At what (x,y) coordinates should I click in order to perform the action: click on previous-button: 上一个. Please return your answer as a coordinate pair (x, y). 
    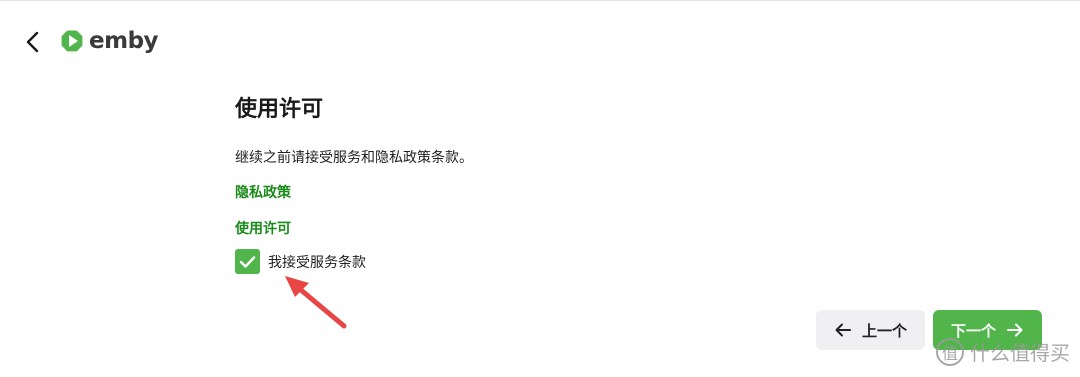
    Looking at the image, I should click on (870, 330).